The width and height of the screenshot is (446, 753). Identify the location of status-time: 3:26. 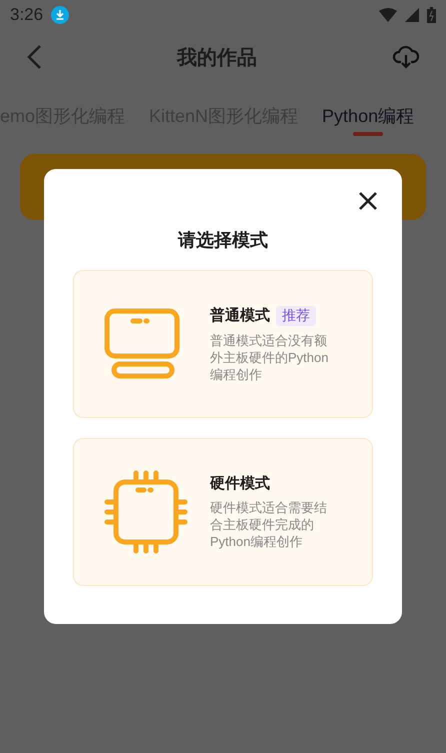
(27, 15).